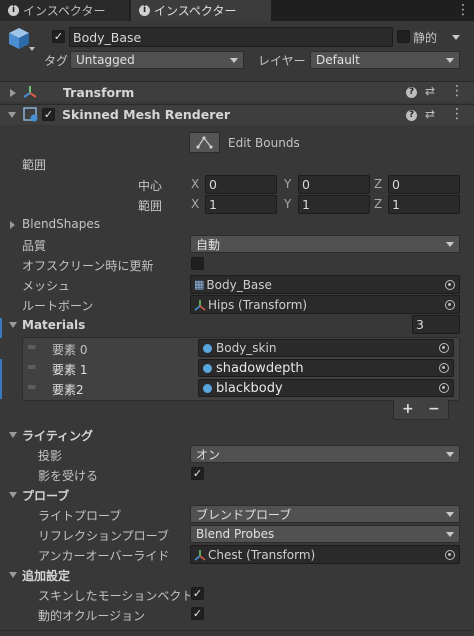  I want to click on motion-vectors-label: スキンしたモーションベクト, so click(114, 596).